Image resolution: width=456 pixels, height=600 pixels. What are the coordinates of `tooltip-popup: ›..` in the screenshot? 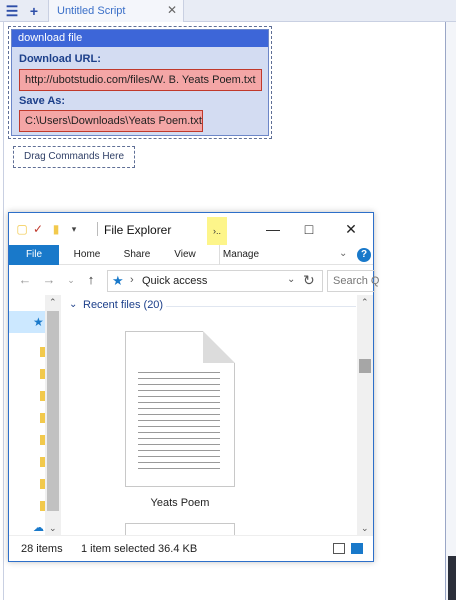 It's located at (217, 231).